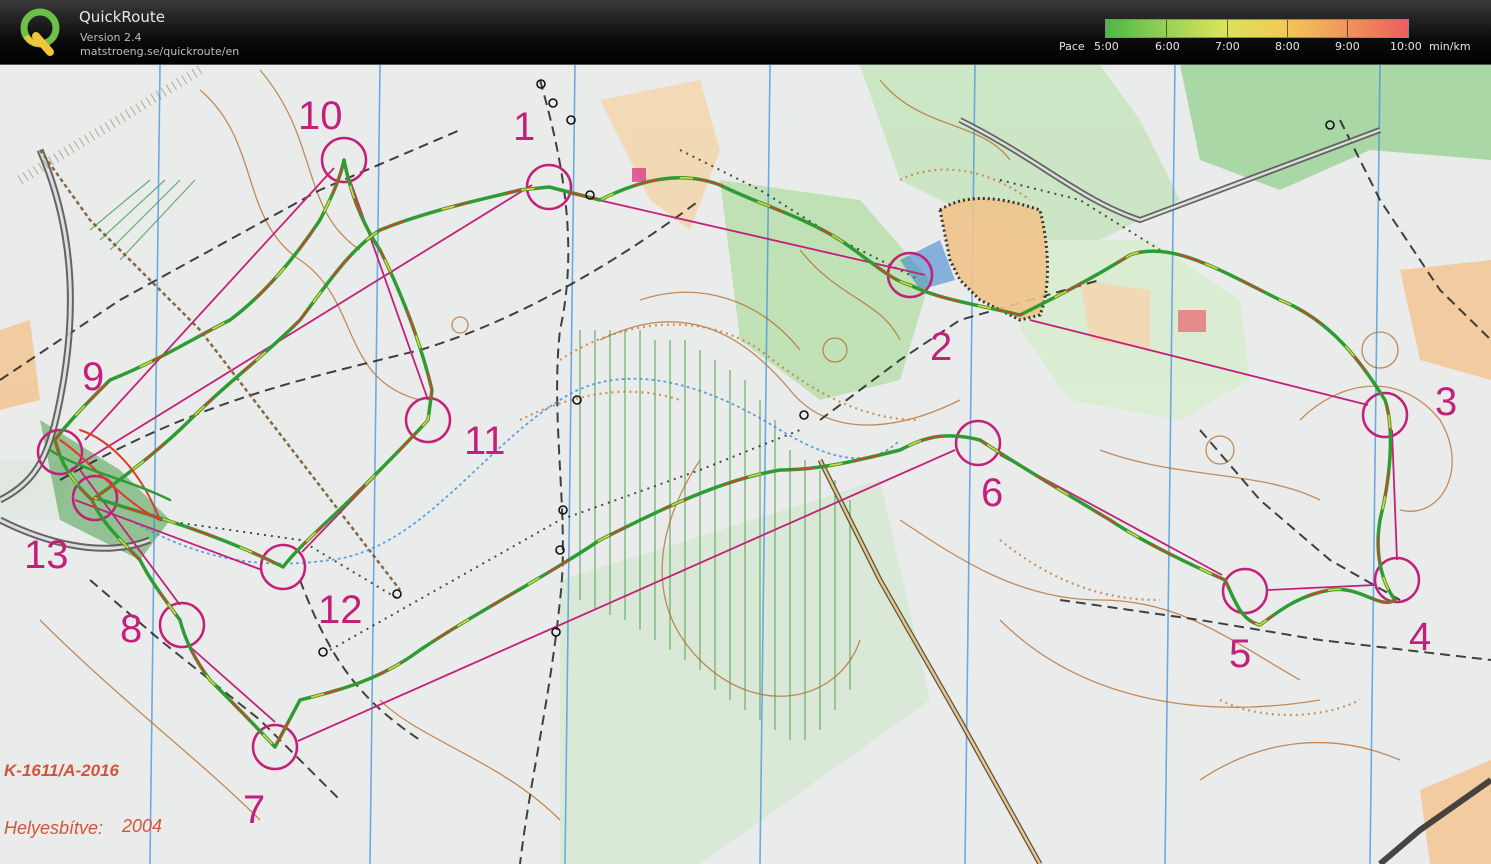  I want to click on control-number-3: 3, so click(1446, 402).